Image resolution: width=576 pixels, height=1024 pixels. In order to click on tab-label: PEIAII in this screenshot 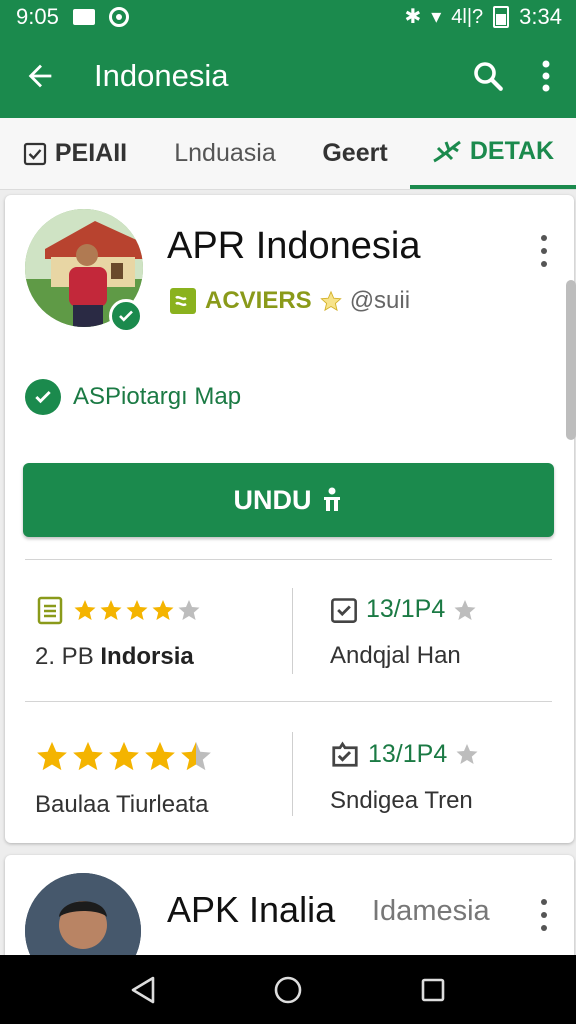, I will do `click(91, 153)`.